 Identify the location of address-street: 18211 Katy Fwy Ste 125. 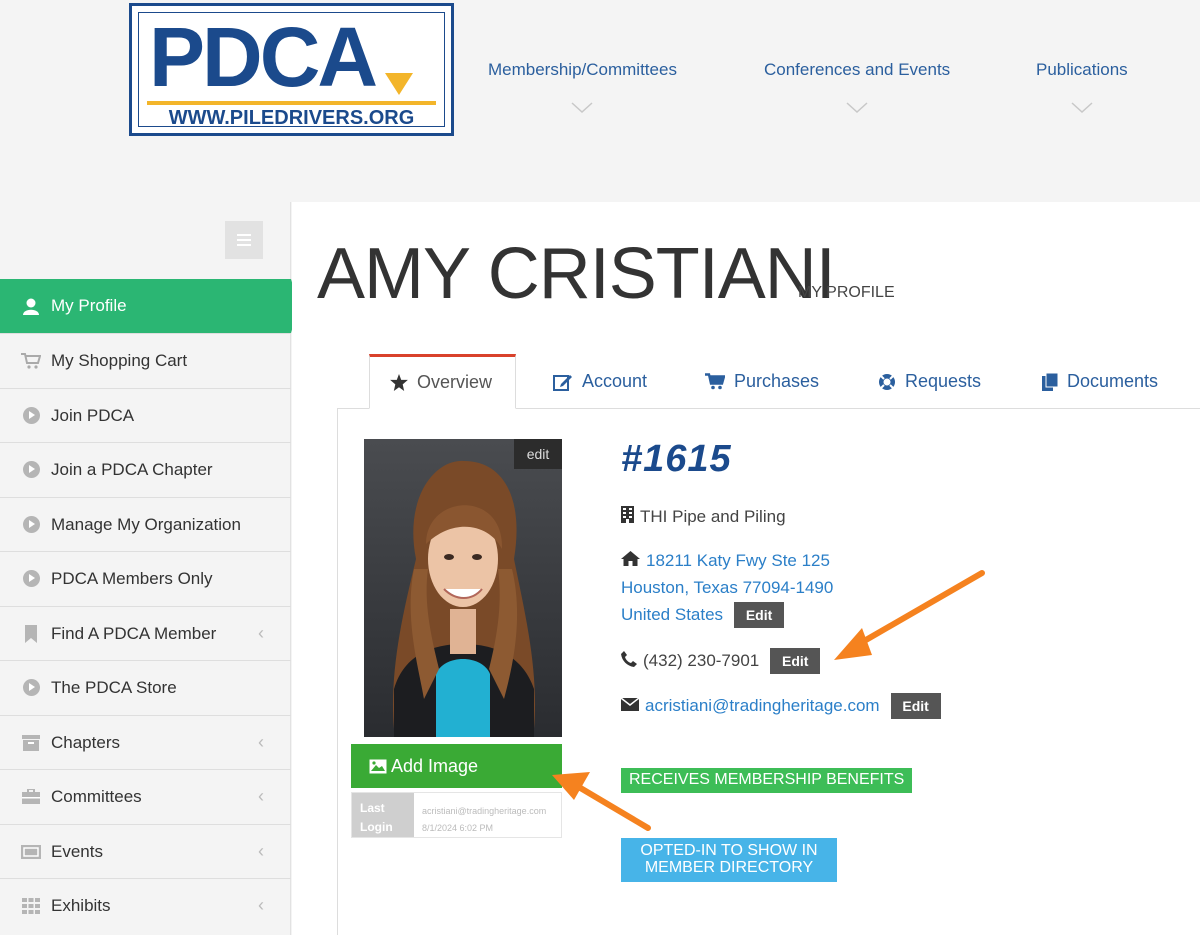
(738, 561).